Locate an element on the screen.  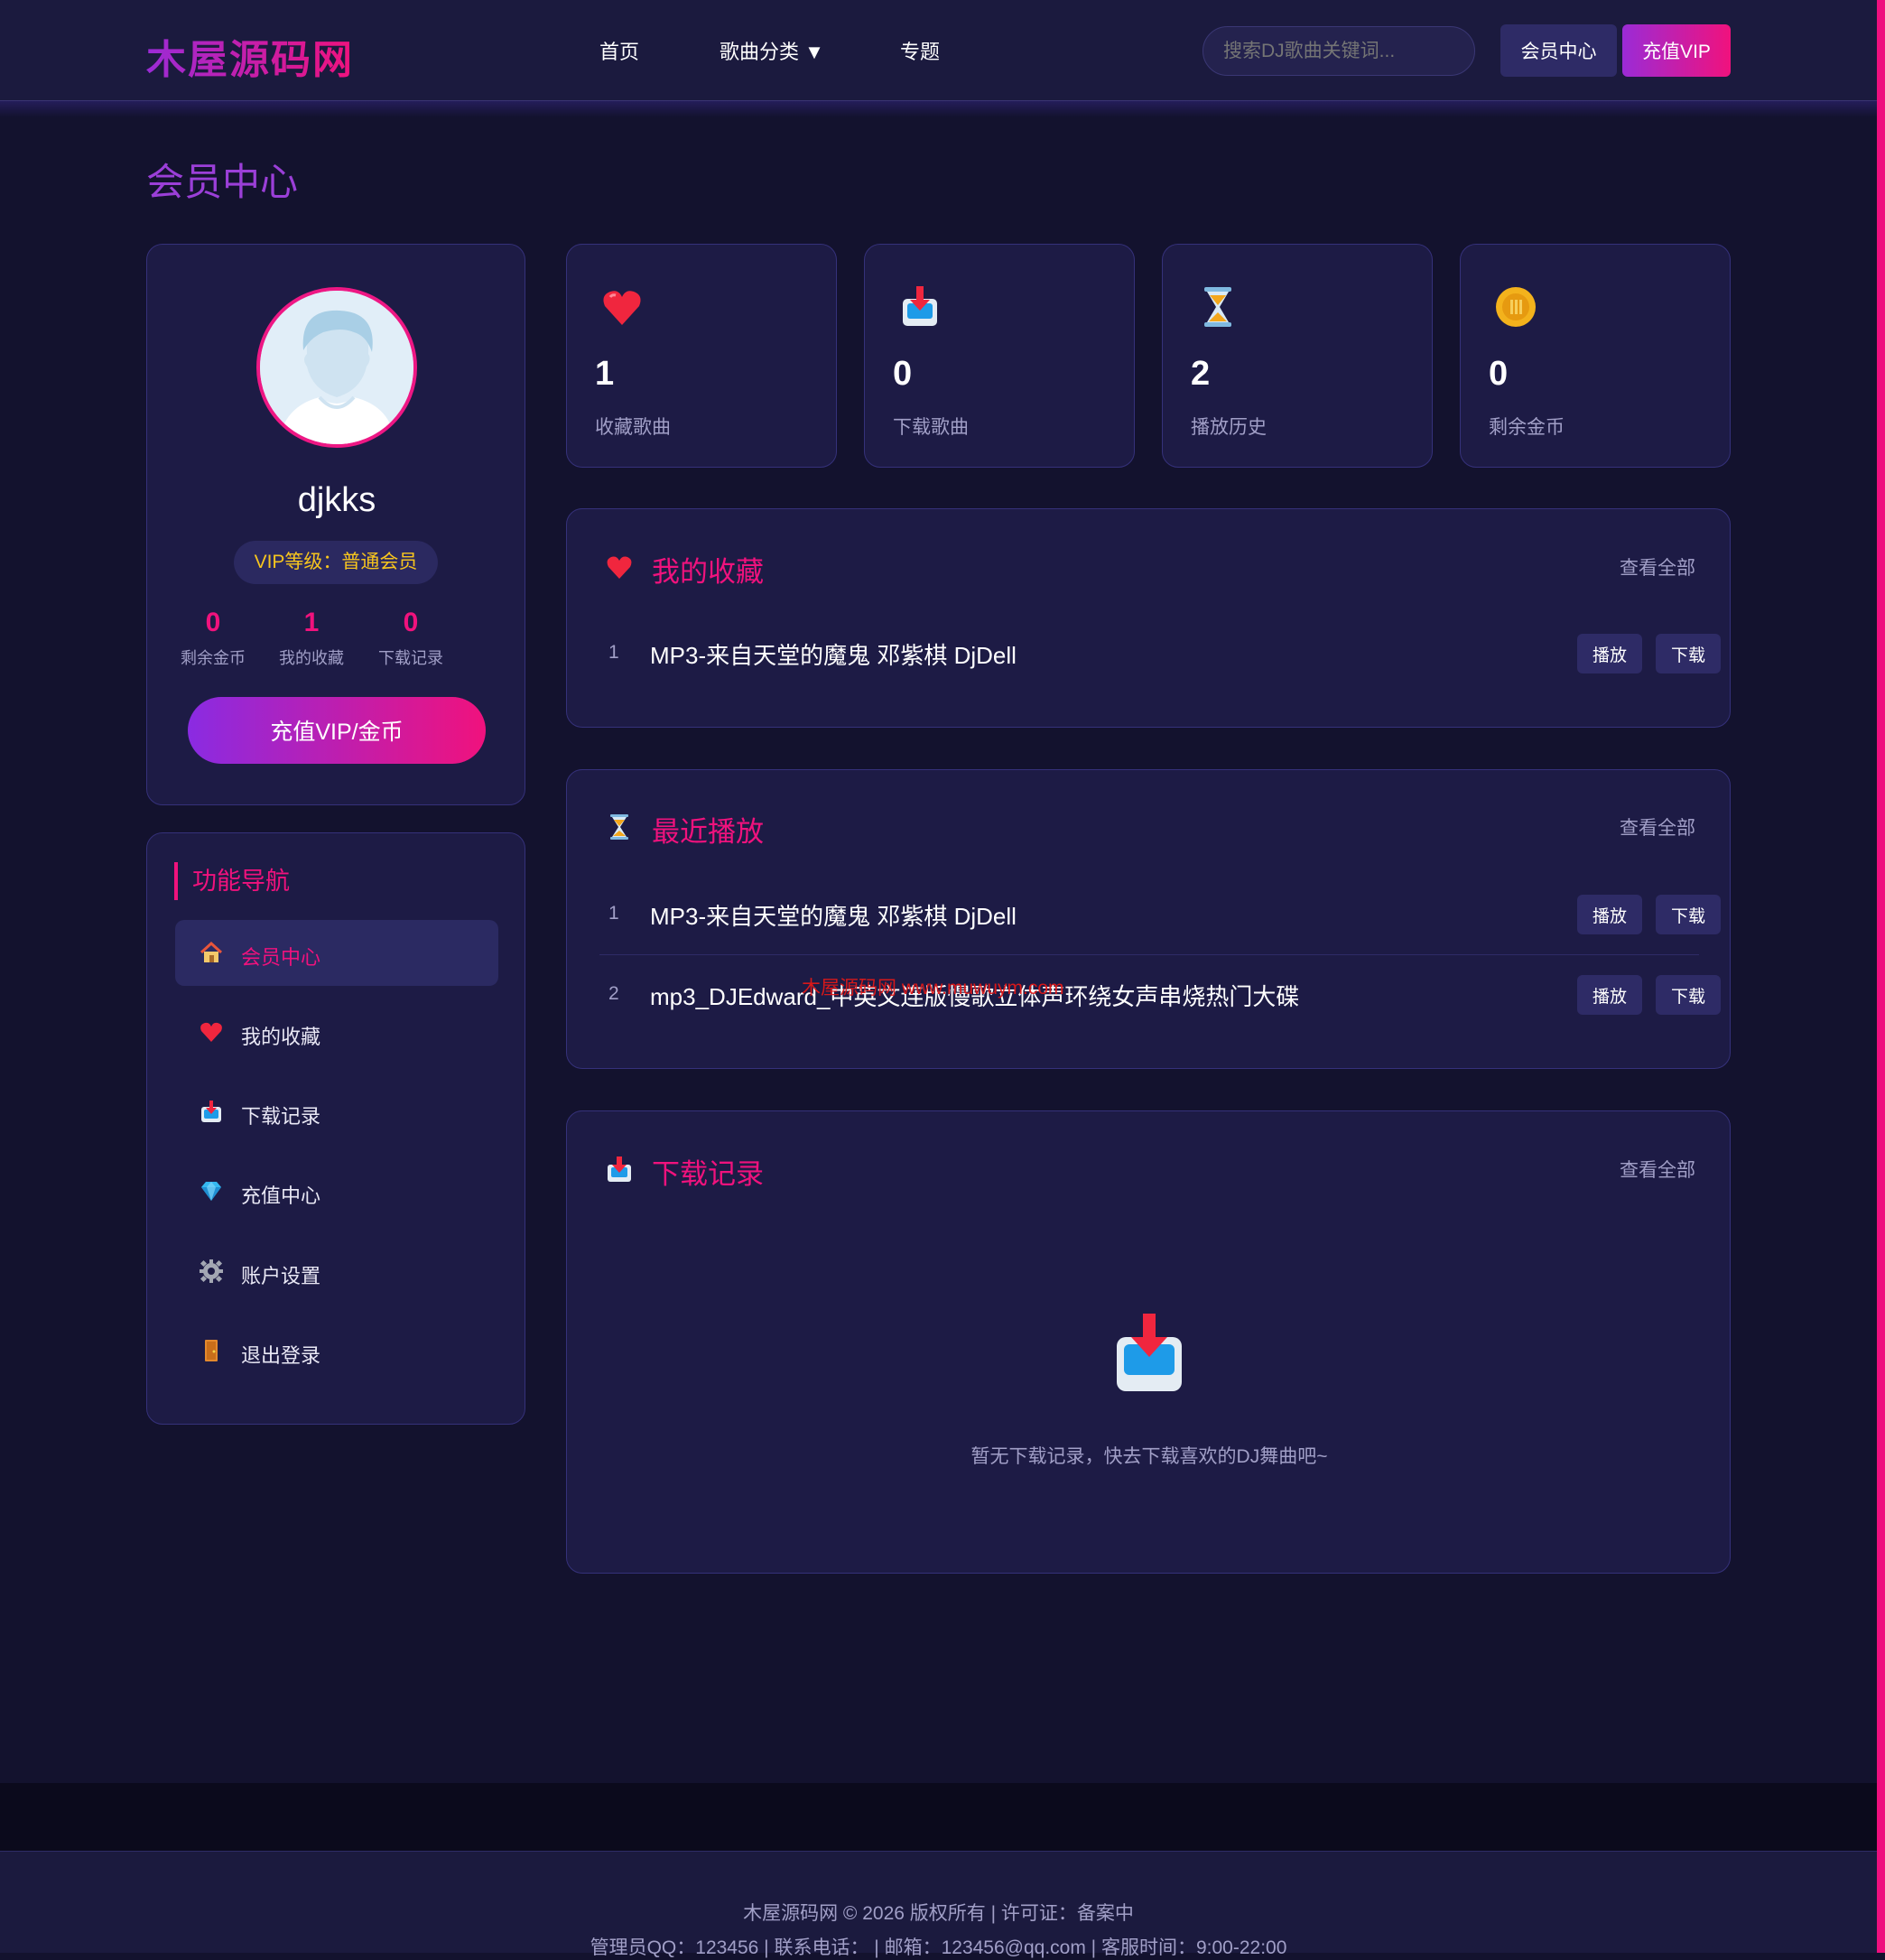
scrollbar is located at coordinates (1881, 976).